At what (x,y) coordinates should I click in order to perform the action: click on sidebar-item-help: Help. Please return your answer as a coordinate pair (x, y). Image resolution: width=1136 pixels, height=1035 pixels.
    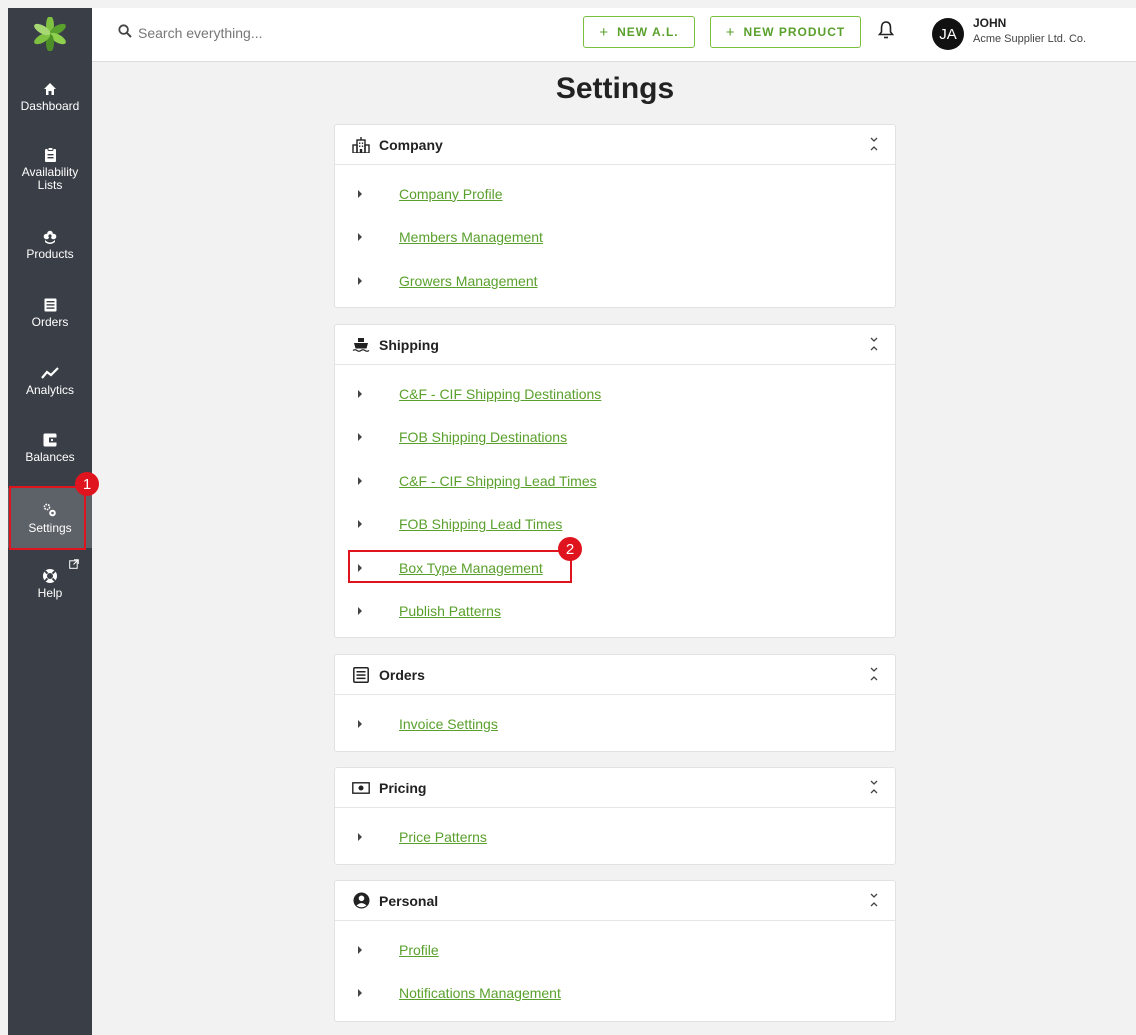
    Looking at the image, I should click on (50, 582).